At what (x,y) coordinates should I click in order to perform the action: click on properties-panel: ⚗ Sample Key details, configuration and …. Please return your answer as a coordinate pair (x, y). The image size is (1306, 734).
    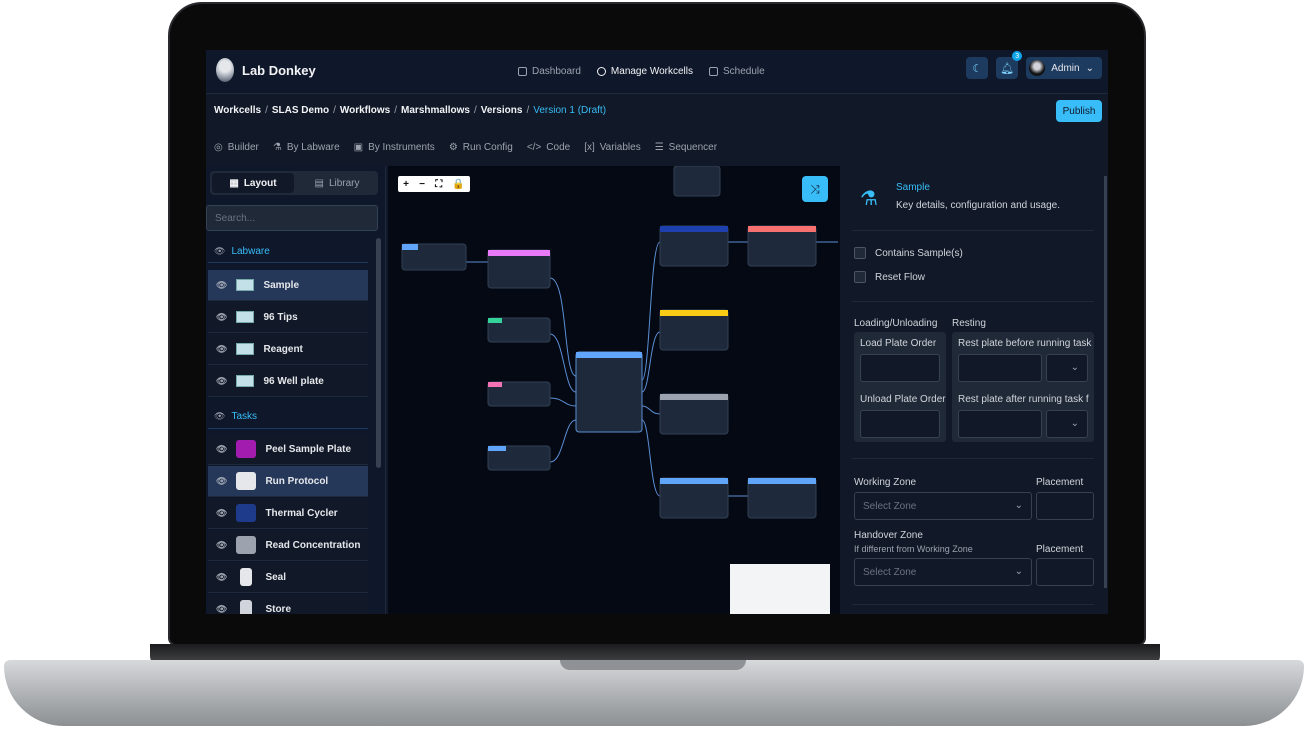
    Looking at the image, I should click on (975, 390).